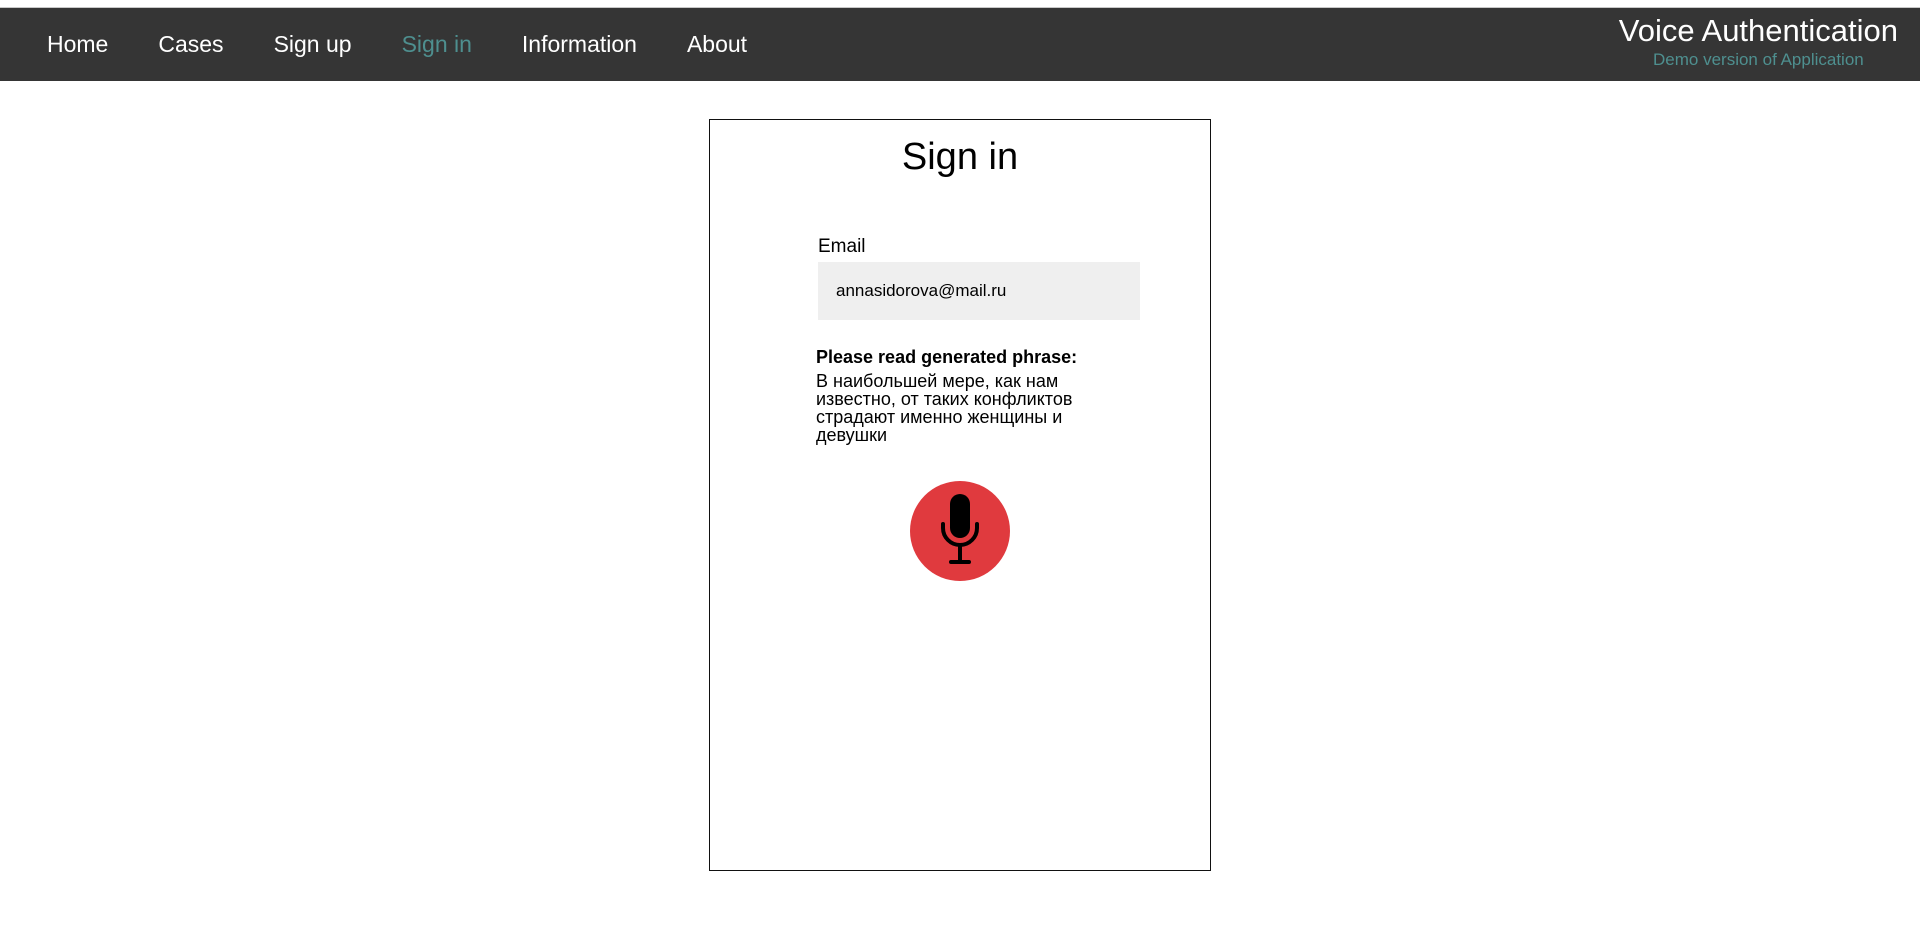  I want to click on microphone-icon, so click(960, 529).